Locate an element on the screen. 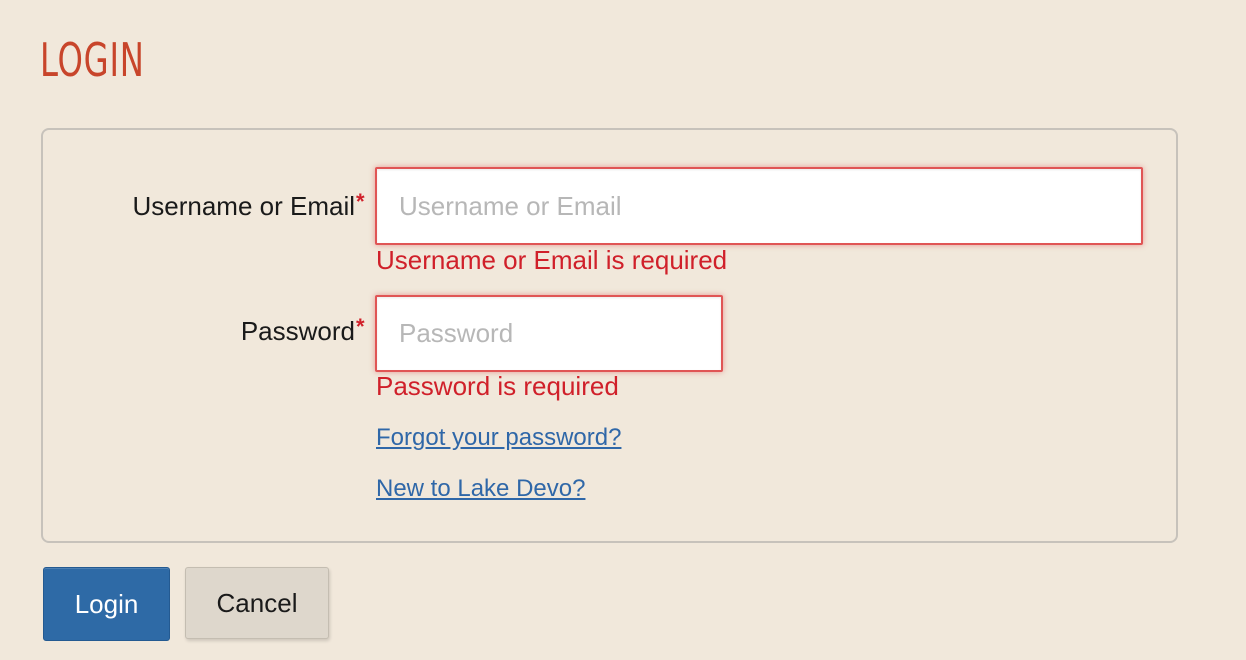 This screenshot has width=1246, height=660. password-required-marker: * is located at coordinates (360, 326).